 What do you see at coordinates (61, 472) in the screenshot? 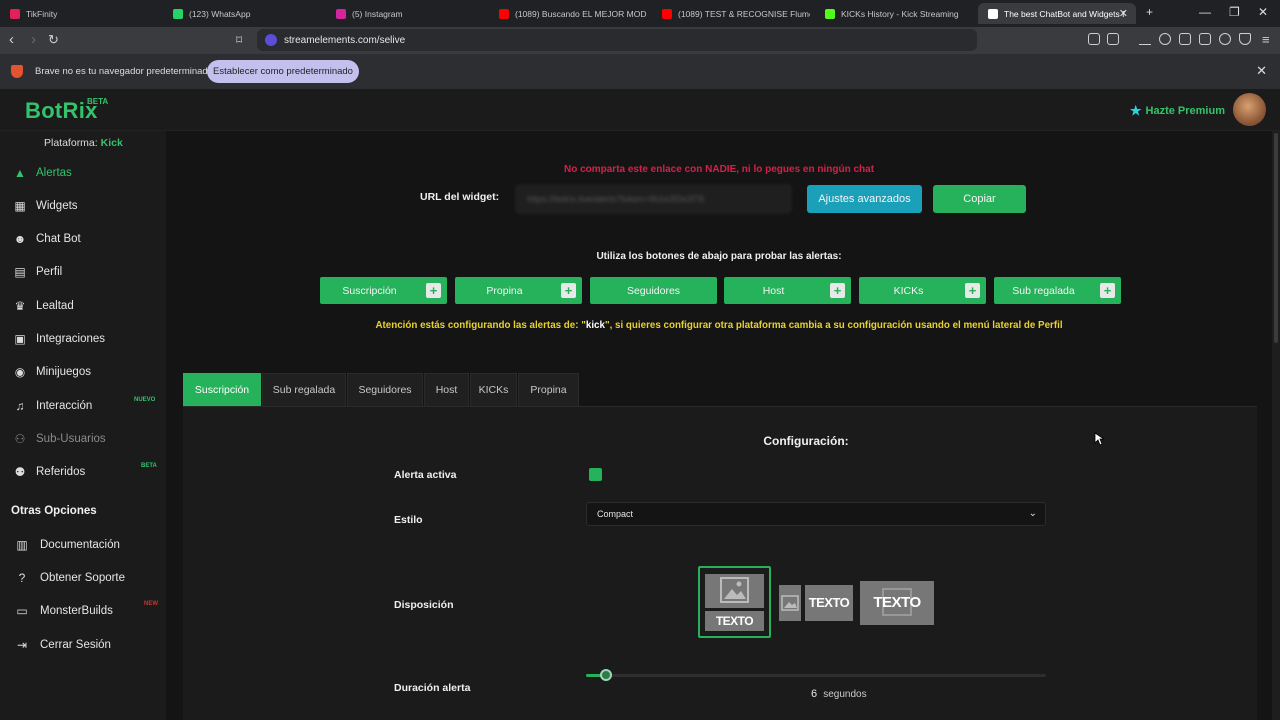
I see `sidebar-item-label: Referidos` at bounding box center [61, 472].